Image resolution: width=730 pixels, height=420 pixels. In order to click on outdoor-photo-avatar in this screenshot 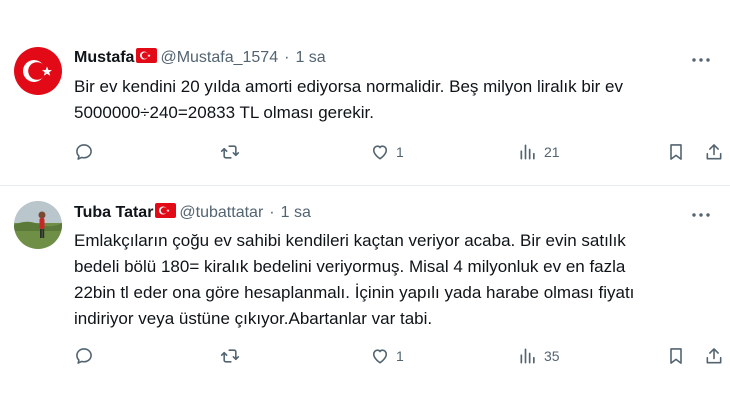, I will do `click(38, 225)`.